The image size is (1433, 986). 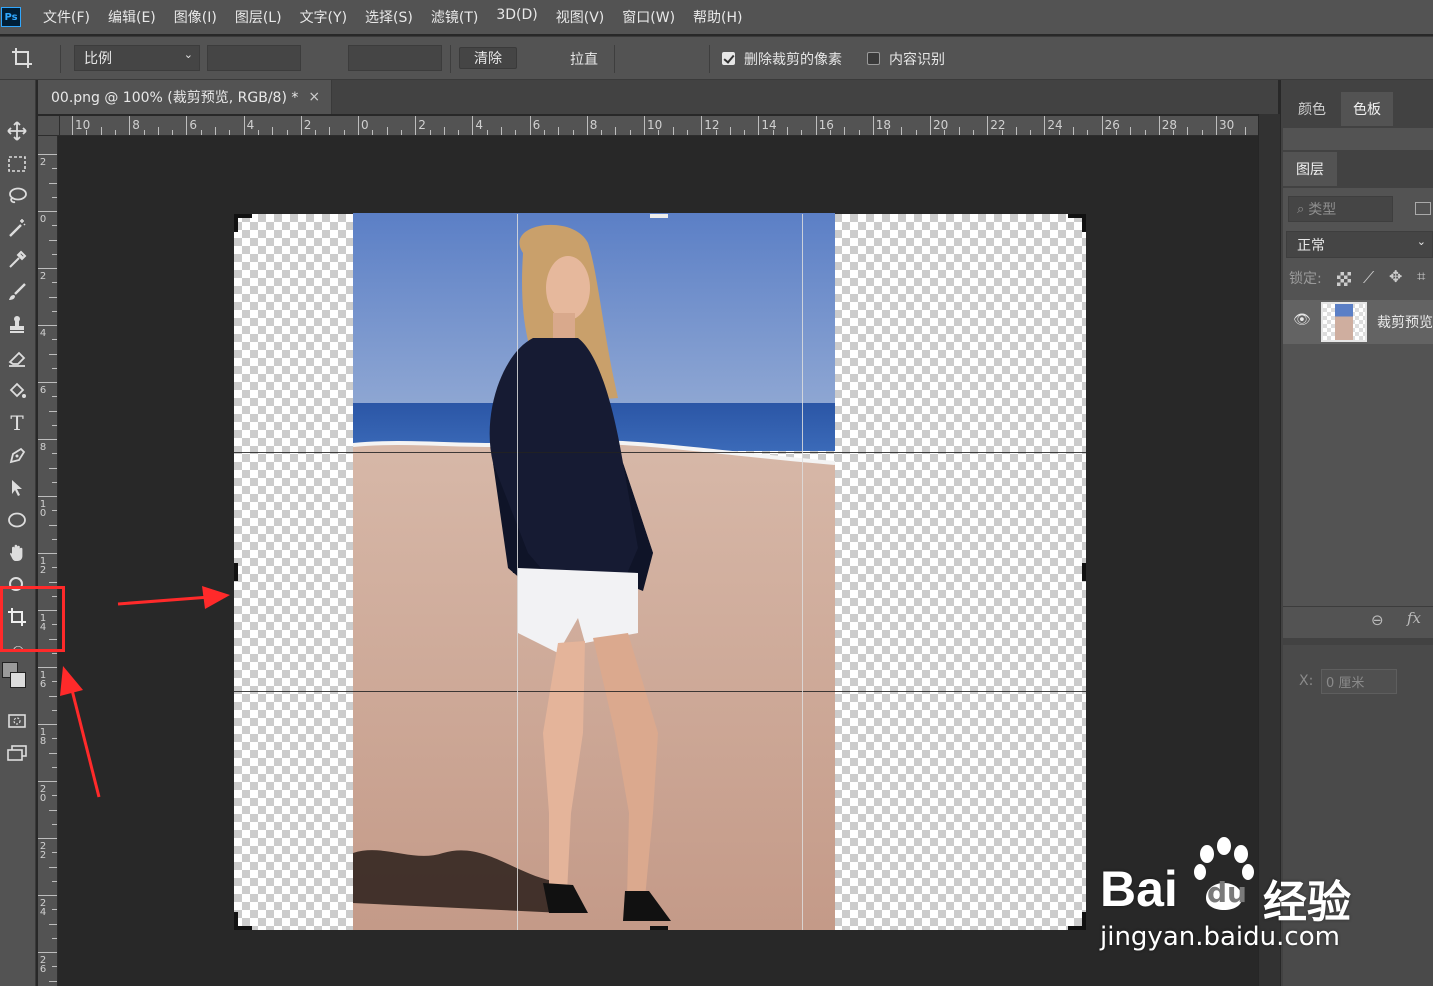 What do you see at coordinates (236, 223) in the screenshot?
I see `crop-handle-top-left` at bounding box center [236, 223].